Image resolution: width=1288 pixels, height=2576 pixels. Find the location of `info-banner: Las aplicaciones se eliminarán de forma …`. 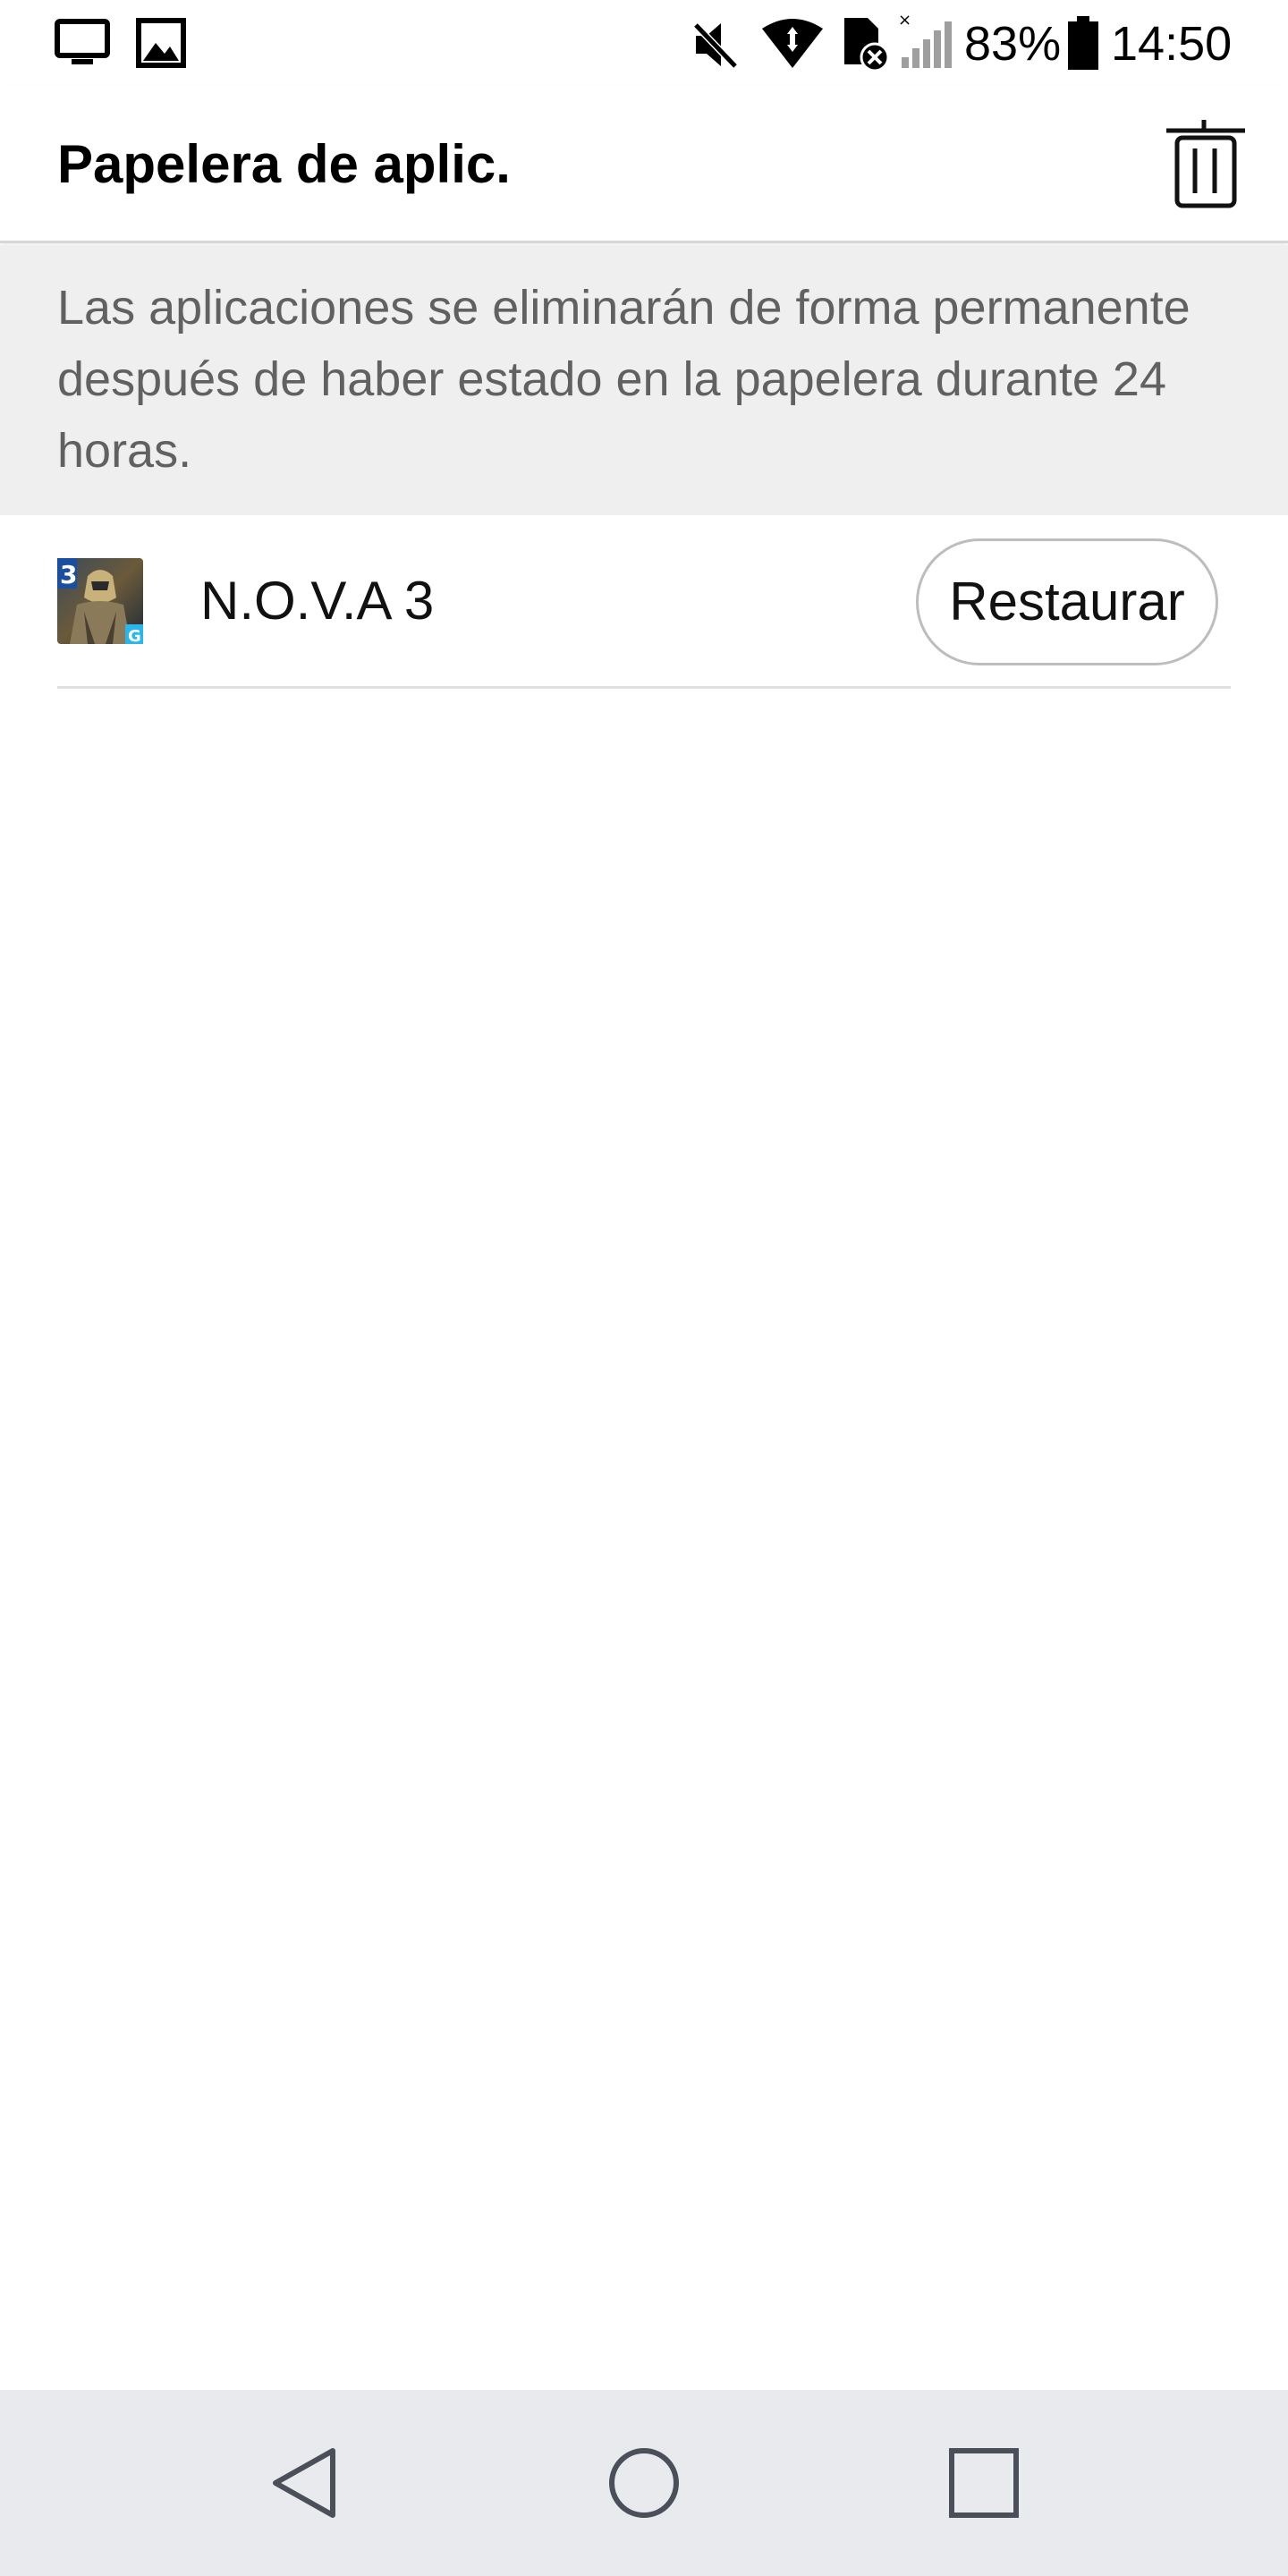

info-banner: Las aplicaciones se eliminarán de forma … is located at coordinates (644, 380).